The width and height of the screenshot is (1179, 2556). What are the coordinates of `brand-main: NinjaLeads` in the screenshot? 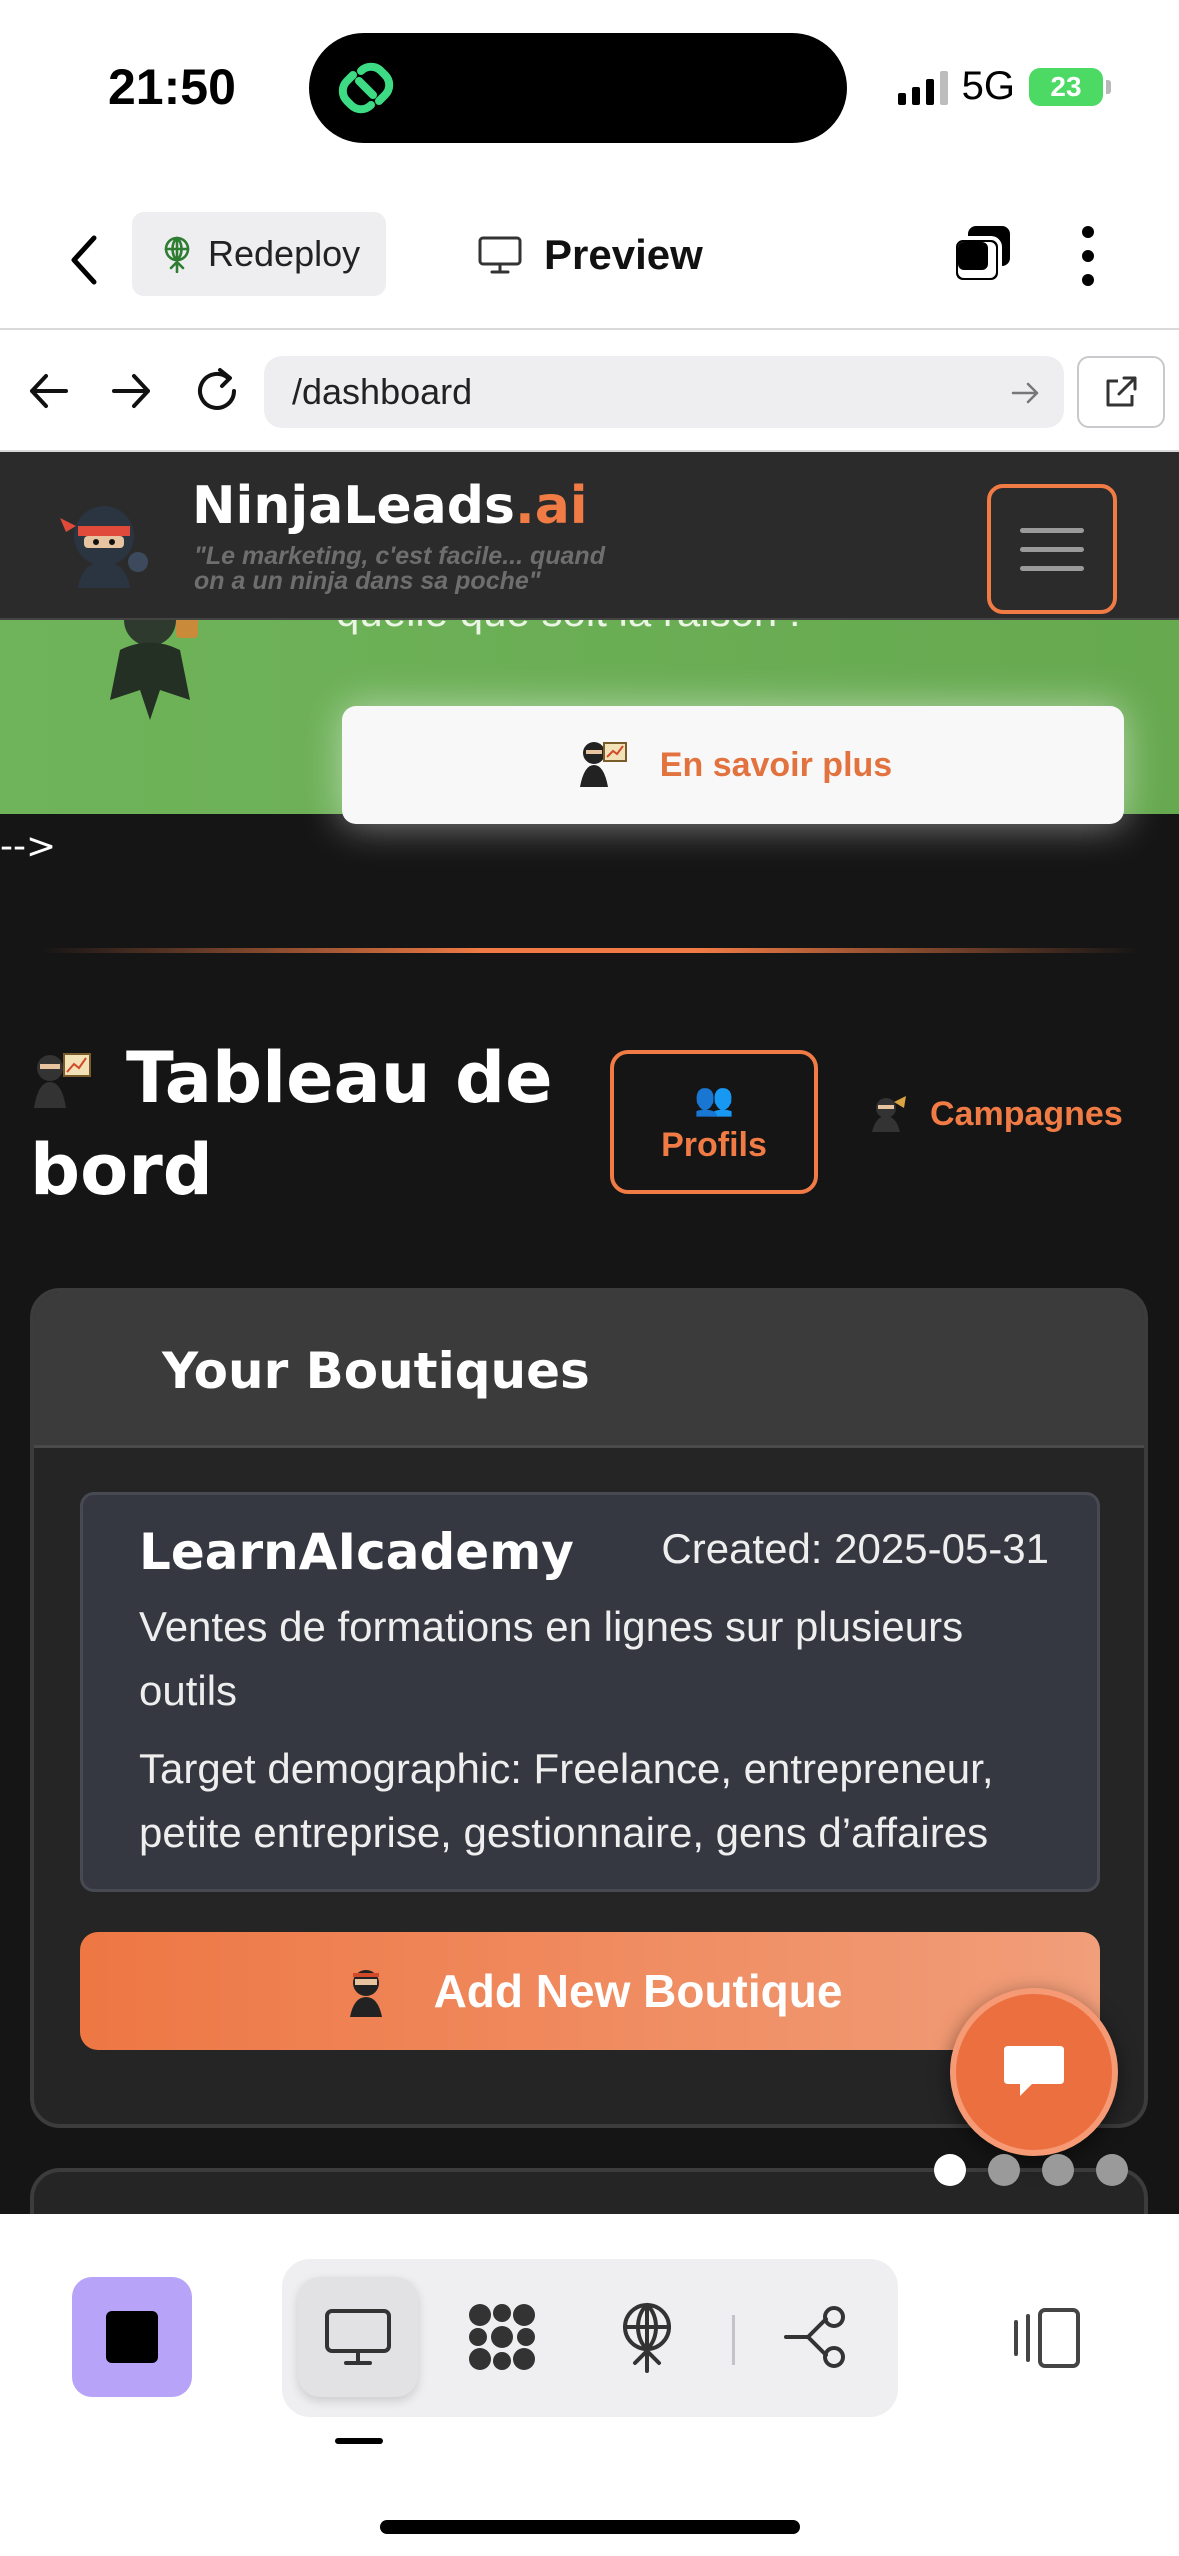 It's located at (353, 506).